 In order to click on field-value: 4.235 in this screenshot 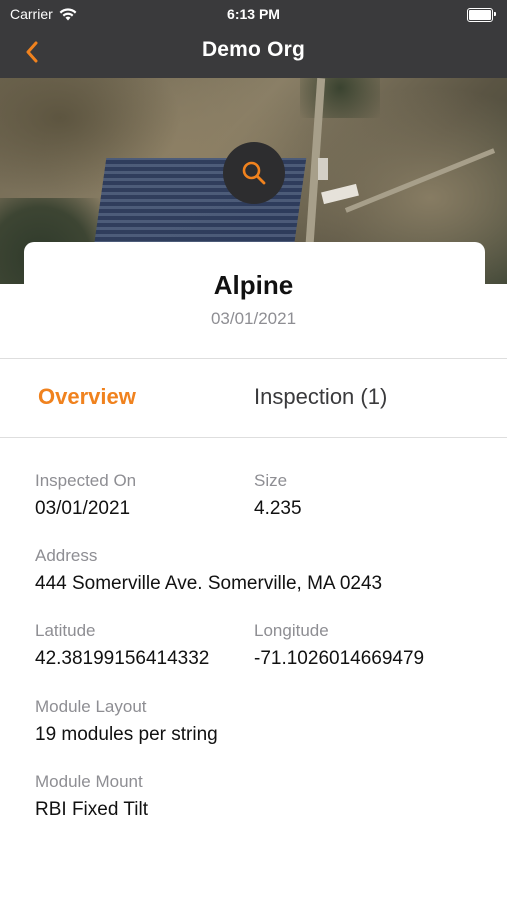, I will do `click(278, 508)`.